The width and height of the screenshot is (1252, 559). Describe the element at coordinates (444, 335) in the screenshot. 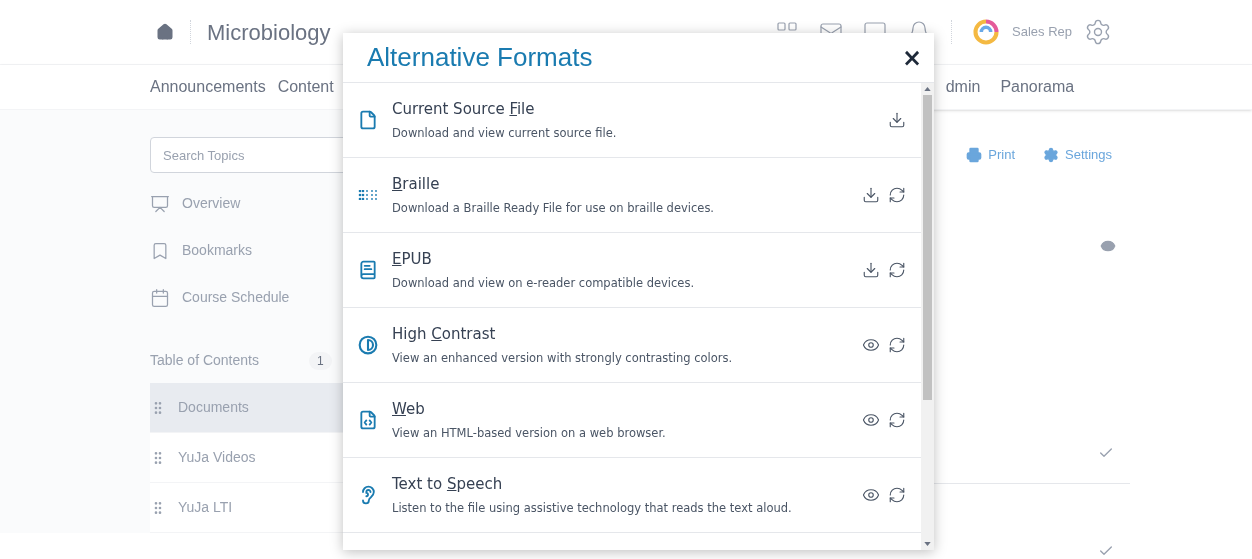

I see `format-title: High Contrast` at that location.